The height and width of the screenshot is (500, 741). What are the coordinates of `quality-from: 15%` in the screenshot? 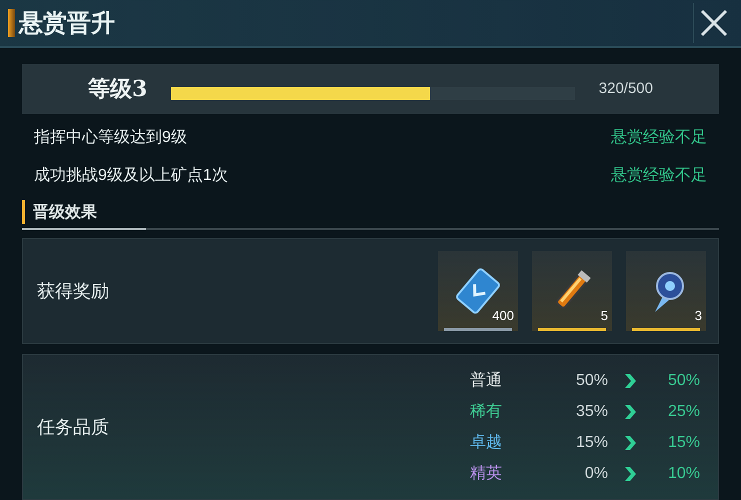 It's located at (591, 442).